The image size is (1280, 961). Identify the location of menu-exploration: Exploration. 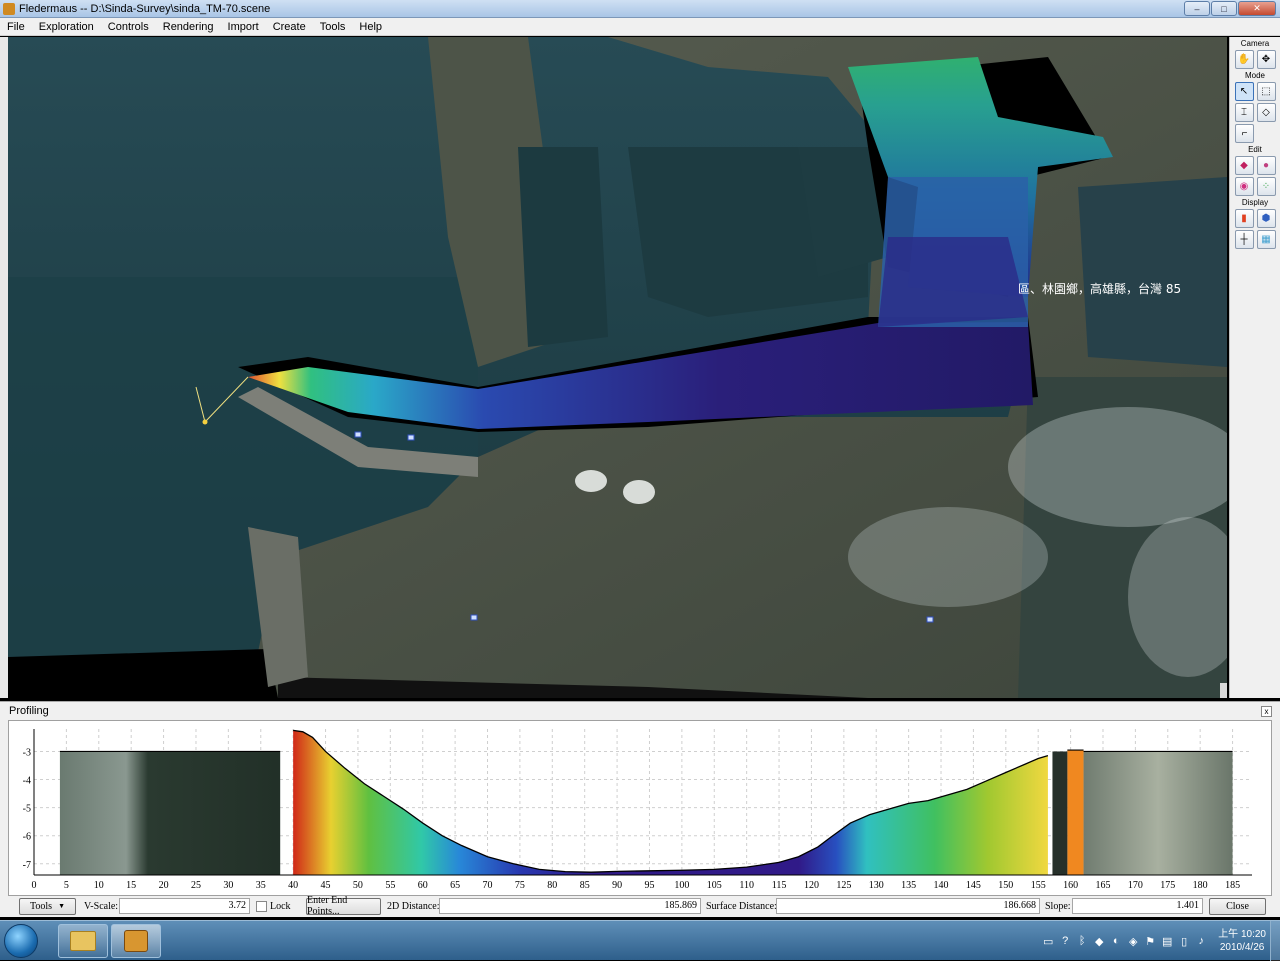
(66, 27).